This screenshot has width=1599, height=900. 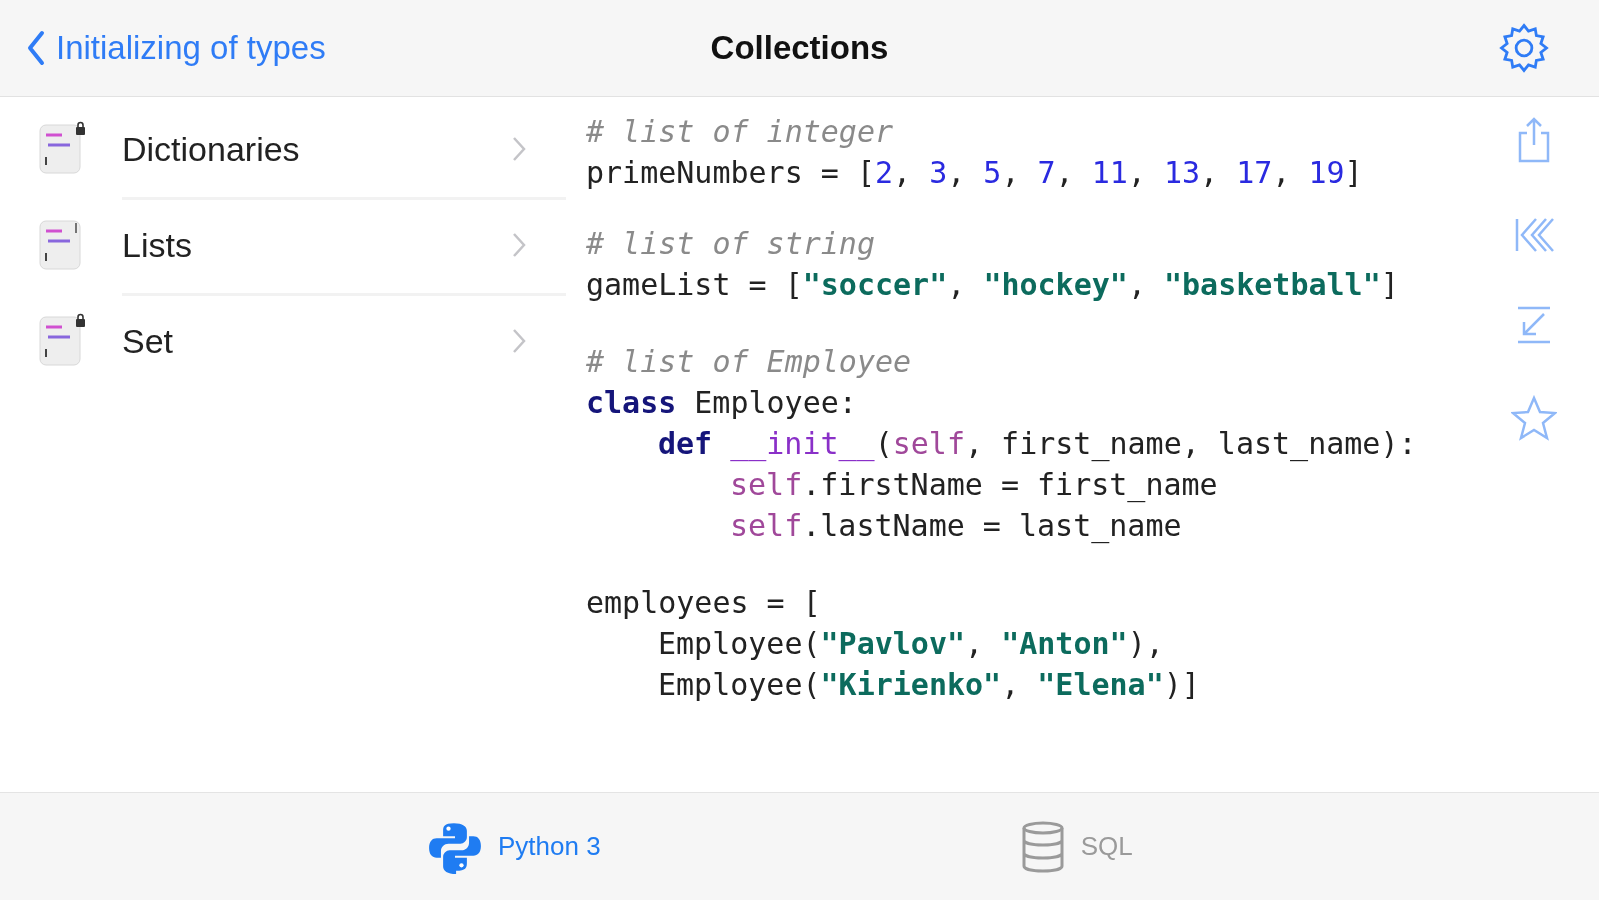 What do you see at coordinates (799, 48) in the screenshot?
I see `screen-title: Collections` at bounding box center [799, 48].